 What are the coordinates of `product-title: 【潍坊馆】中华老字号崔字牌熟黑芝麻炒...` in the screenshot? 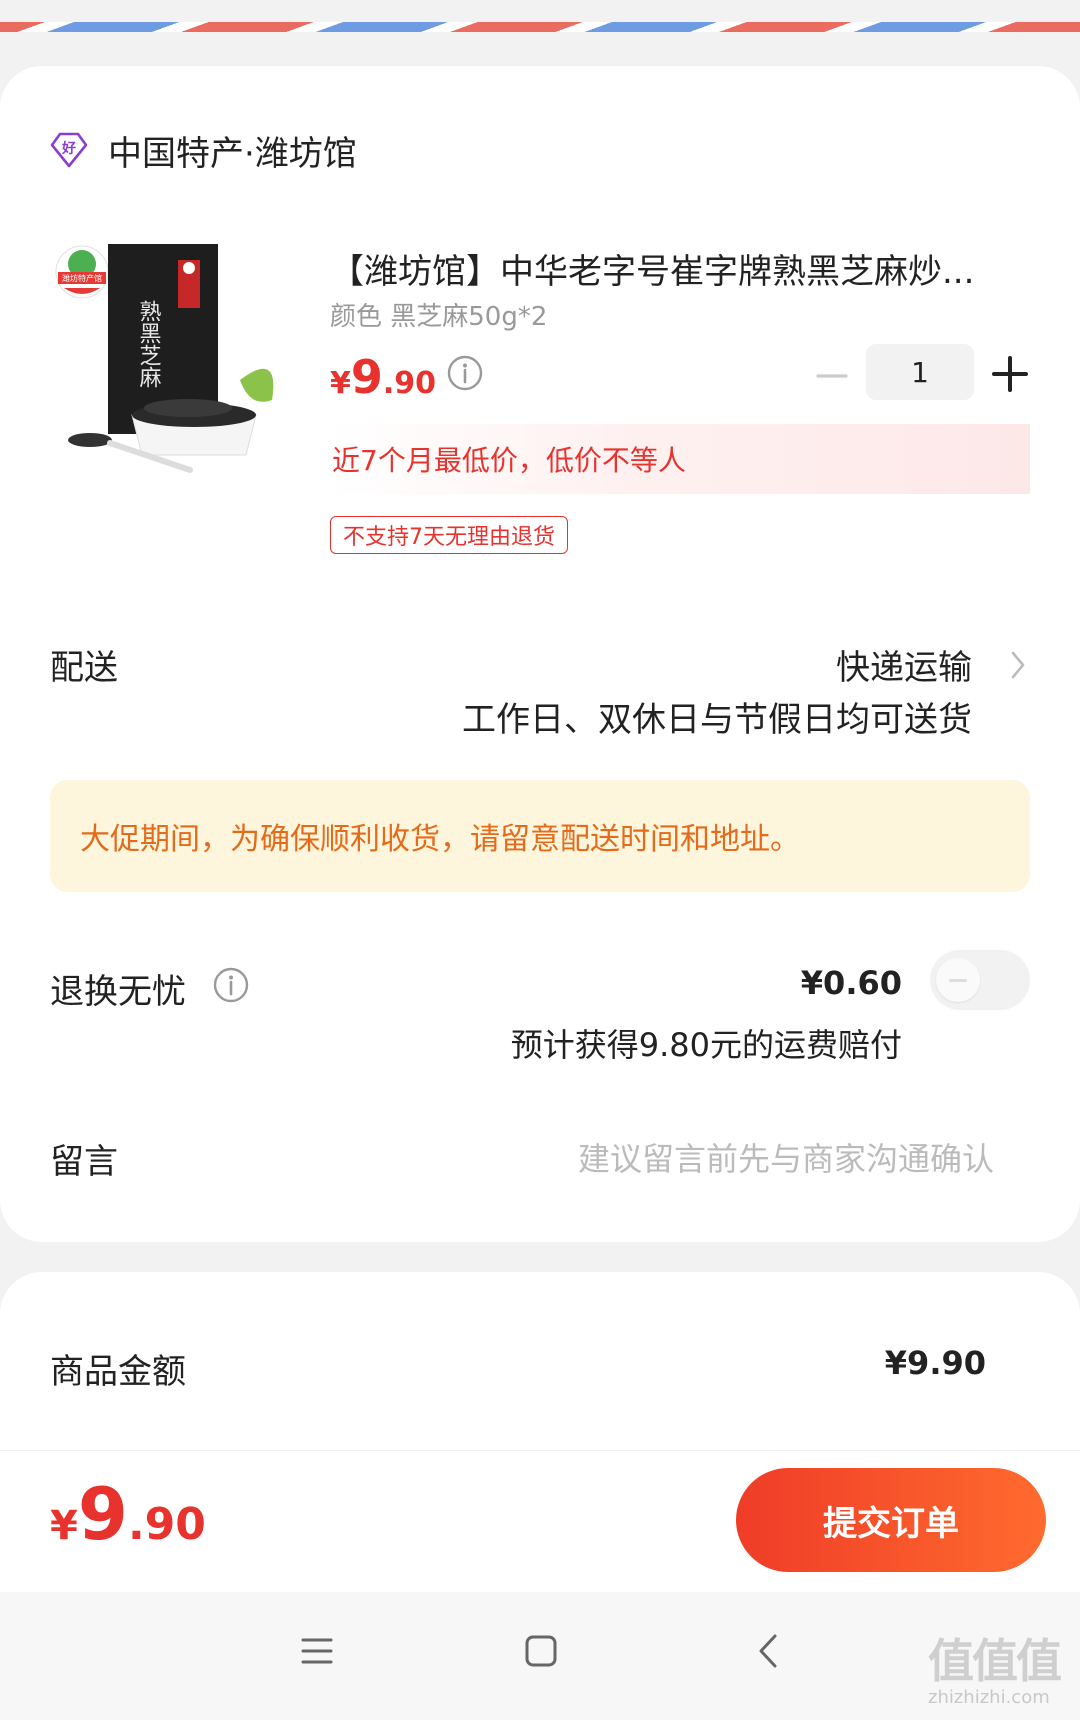 It's located at (670, 268).